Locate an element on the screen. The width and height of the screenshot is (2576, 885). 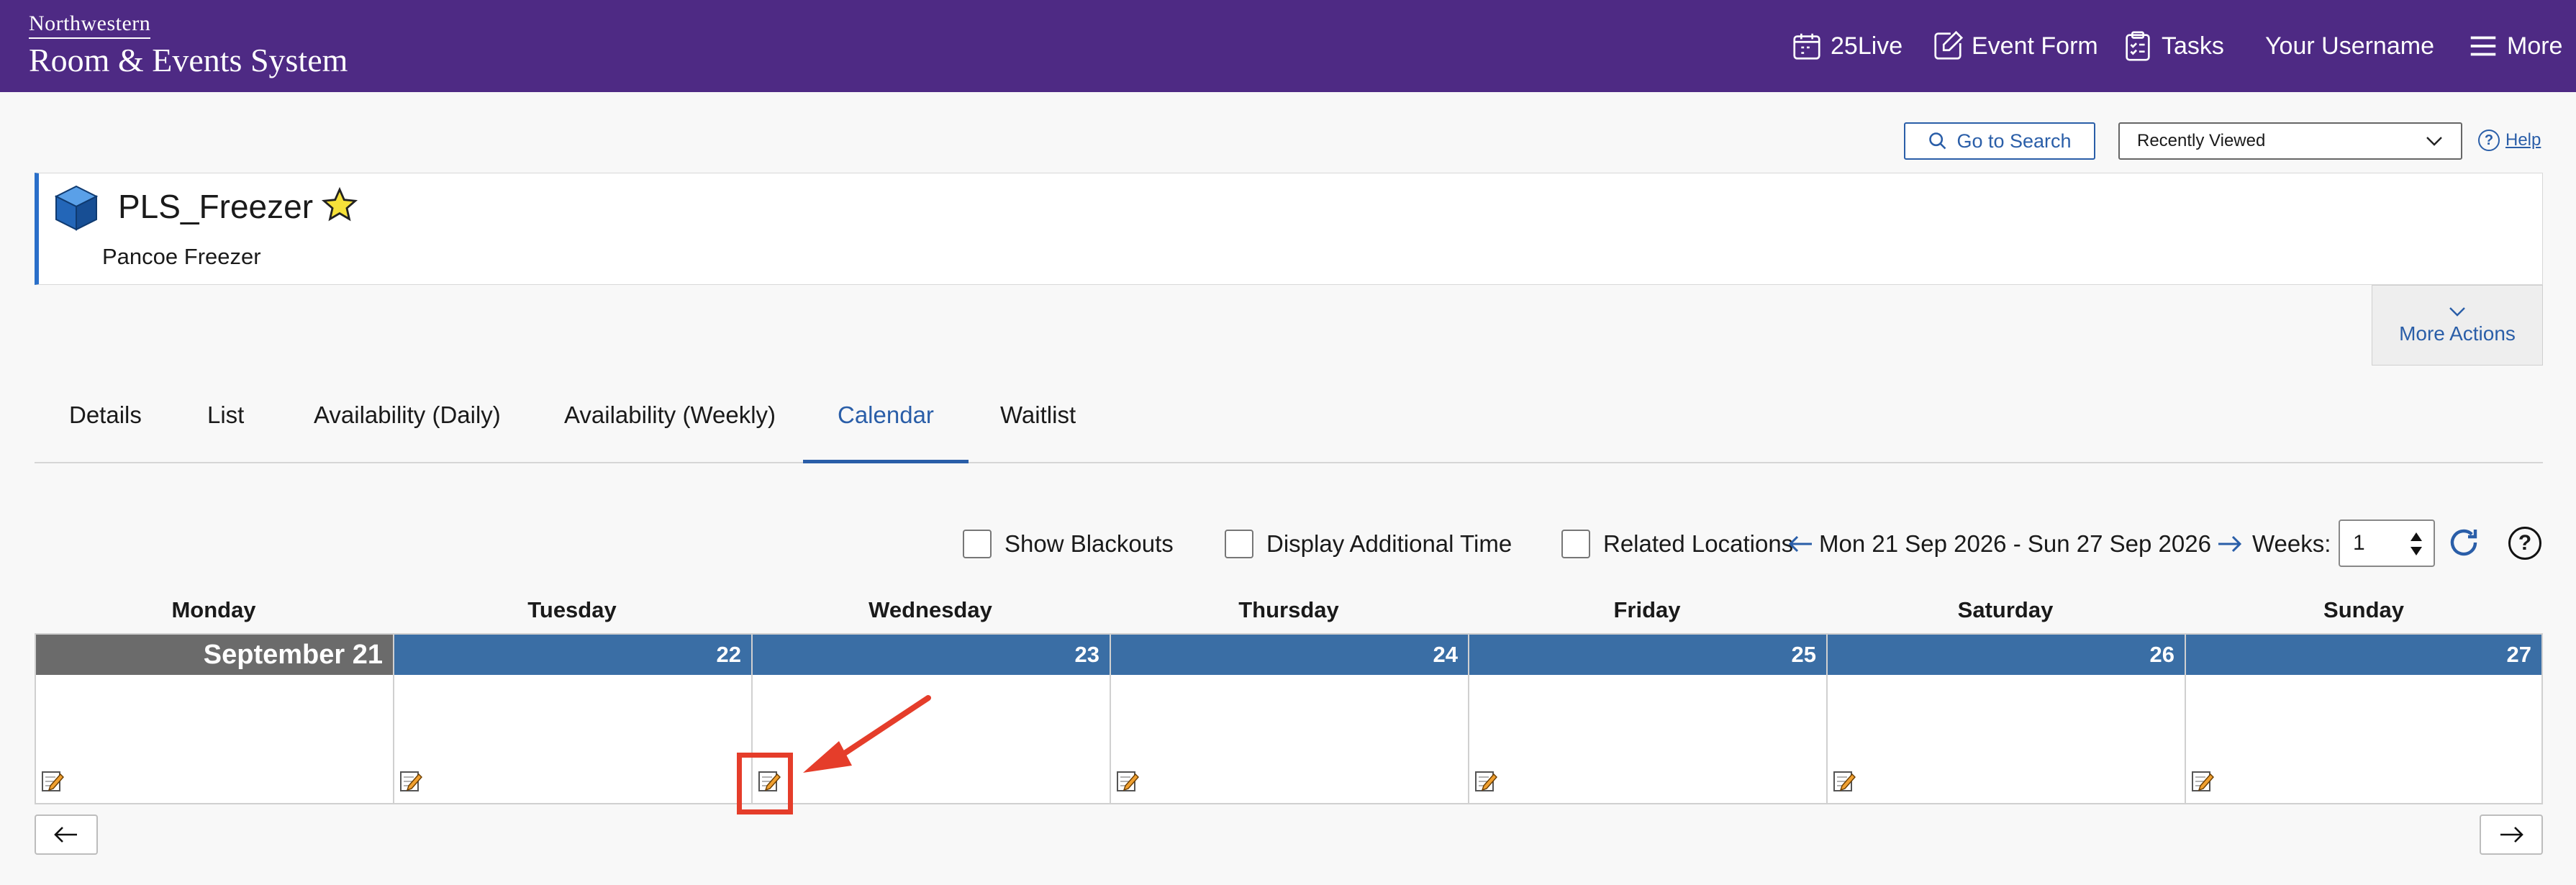
edit-form-icon is located at coordinates (1949, 45).